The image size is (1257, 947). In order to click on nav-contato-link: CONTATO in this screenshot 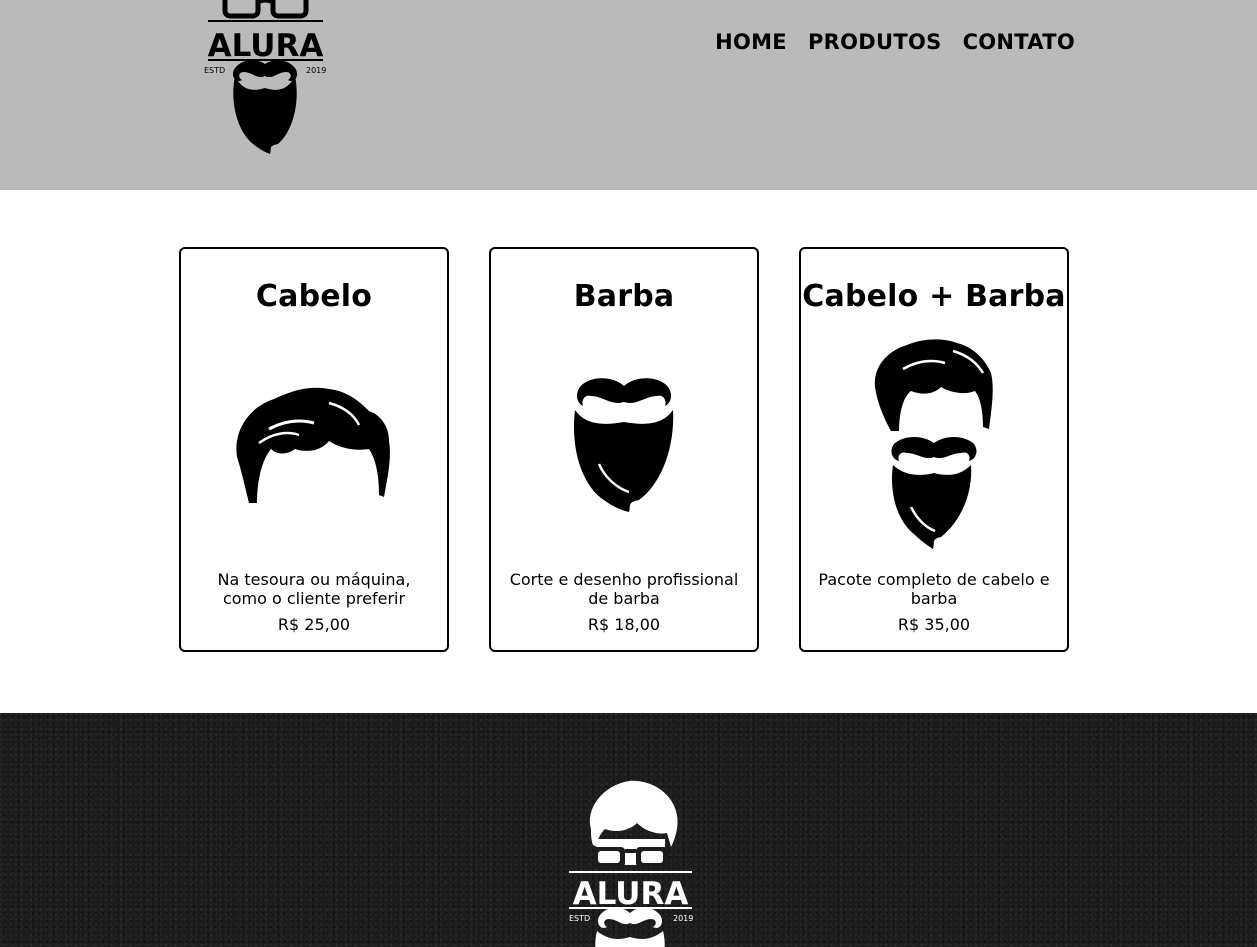, I will do `click(1019, 42)`.